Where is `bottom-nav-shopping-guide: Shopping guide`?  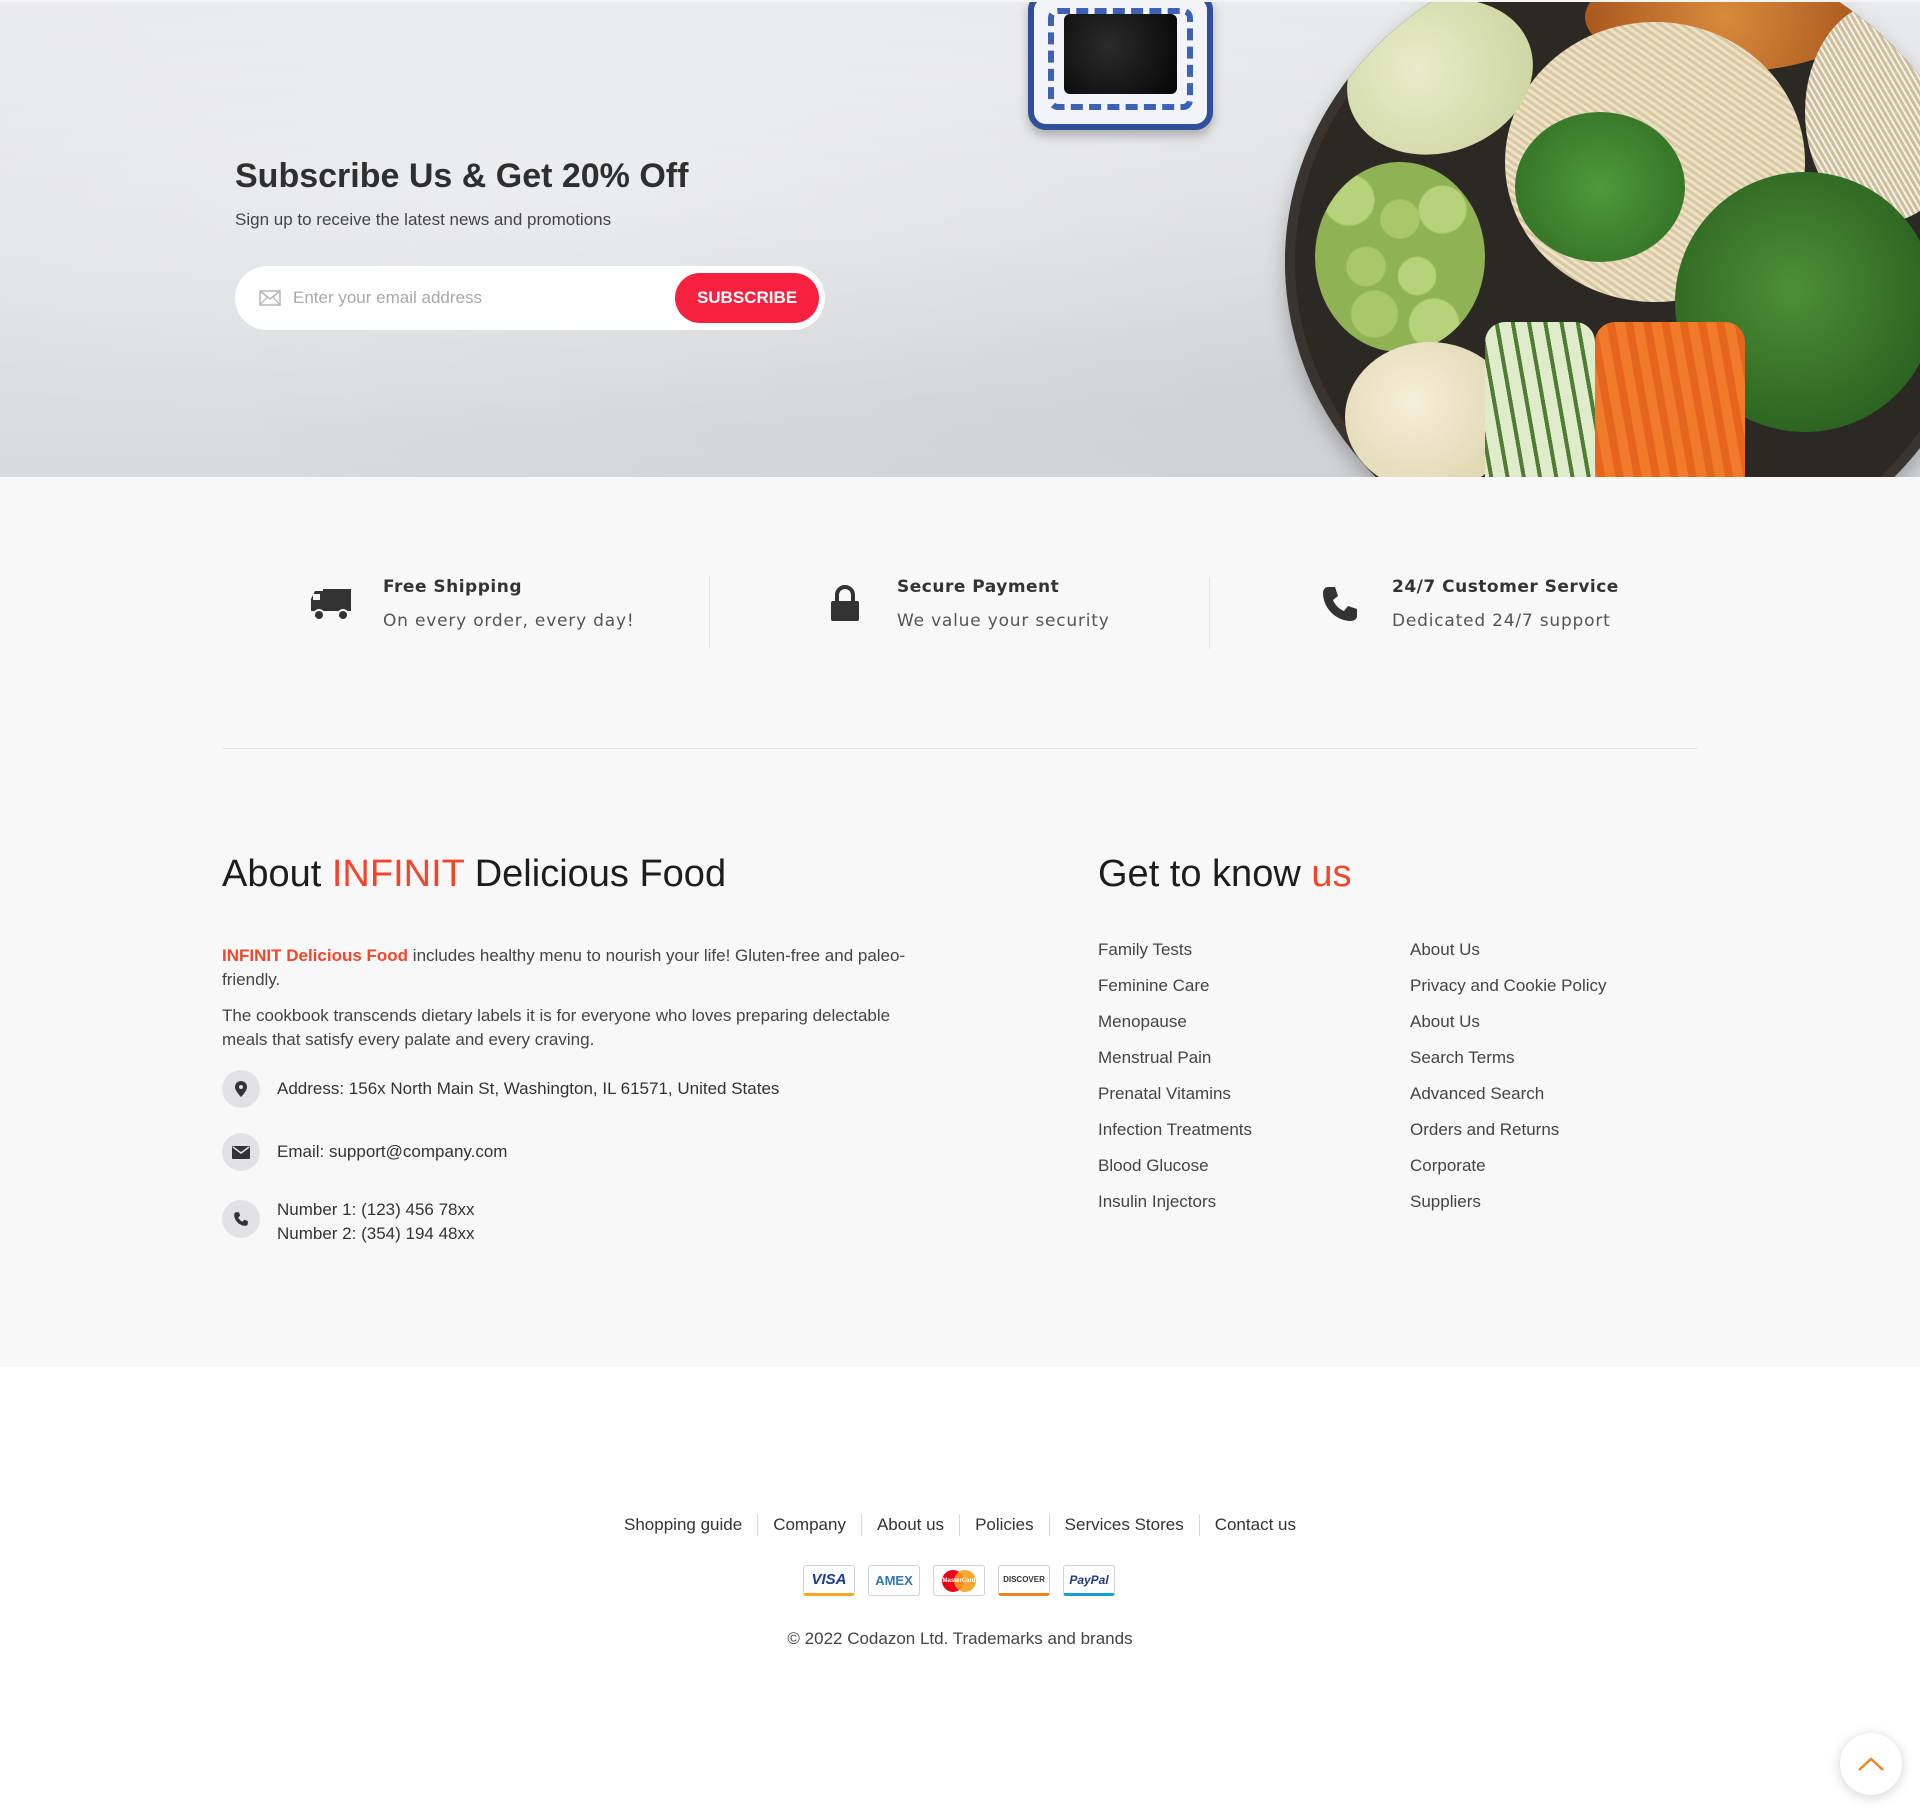
bottom-nav-shopping-guide: Shopping guide is located at coordinates (683, 1525).